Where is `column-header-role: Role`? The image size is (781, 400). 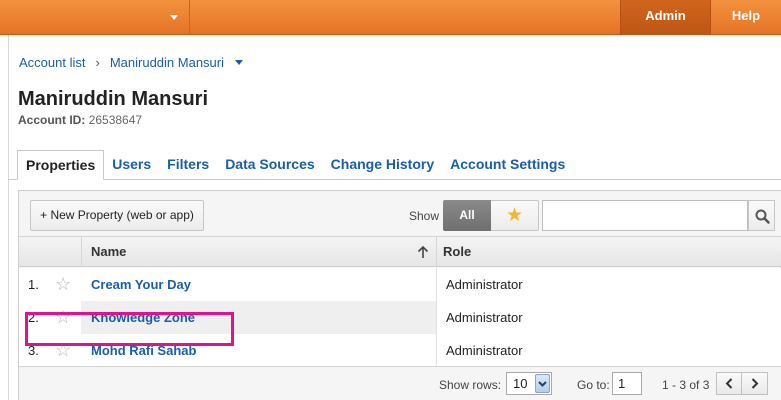 column-header-role: Role is located at coordinates (457, 252).